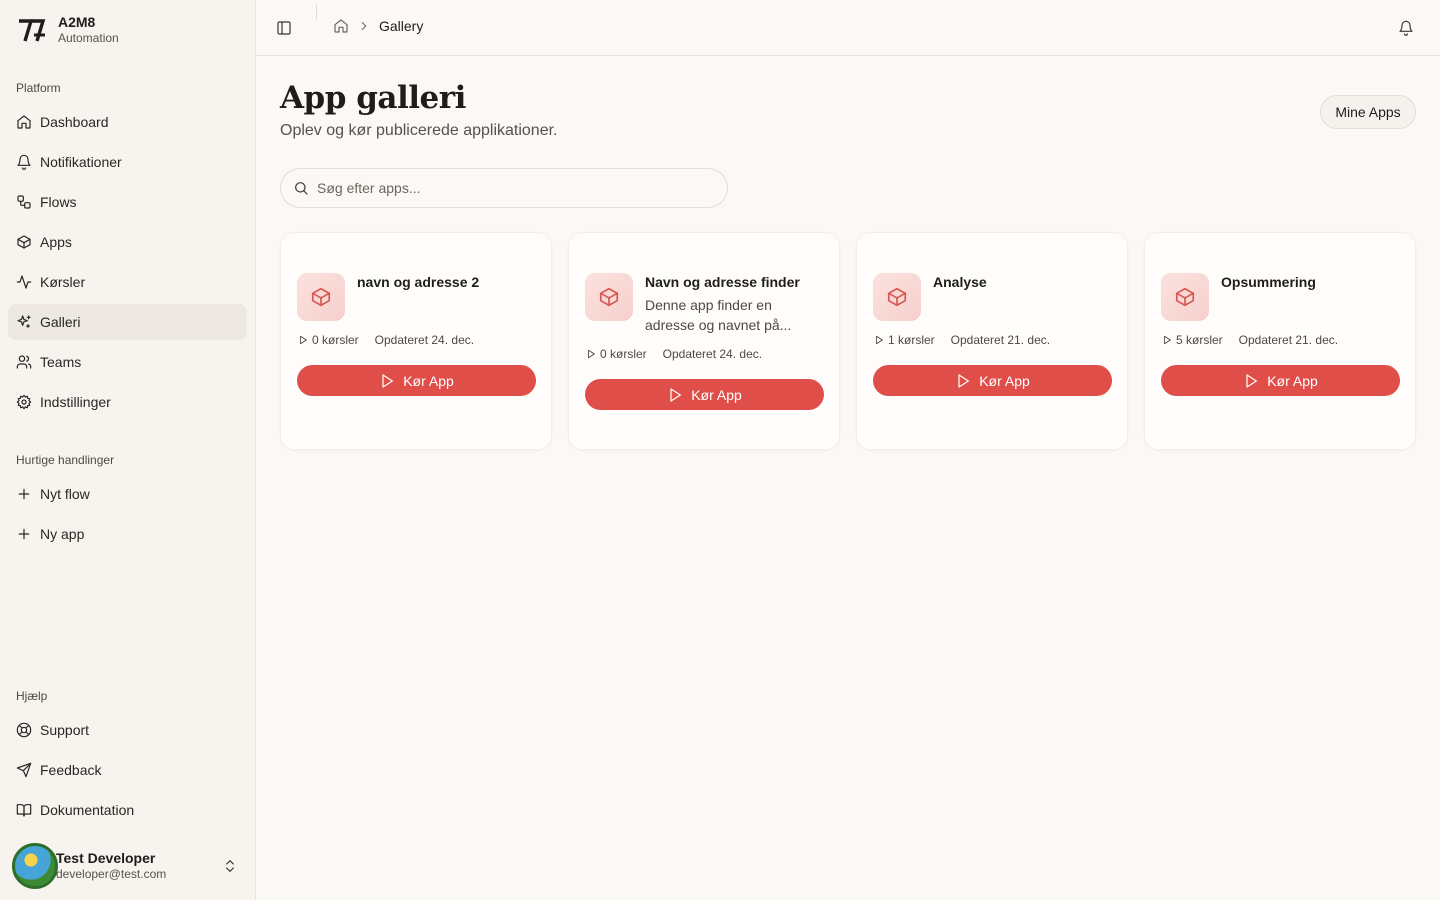  What do you see at coordinates (24, 810) in the screenshot?
I see `book-icon` at bounding box center [24, 810].